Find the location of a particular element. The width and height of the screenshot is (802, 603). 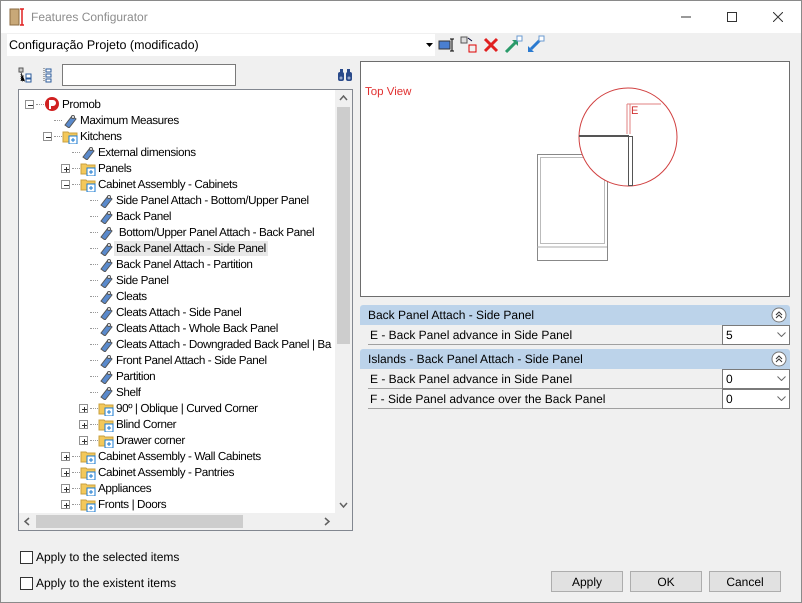

tree-item: Cabinet Assembly - Cabinets is located at coordinates (168, 184).